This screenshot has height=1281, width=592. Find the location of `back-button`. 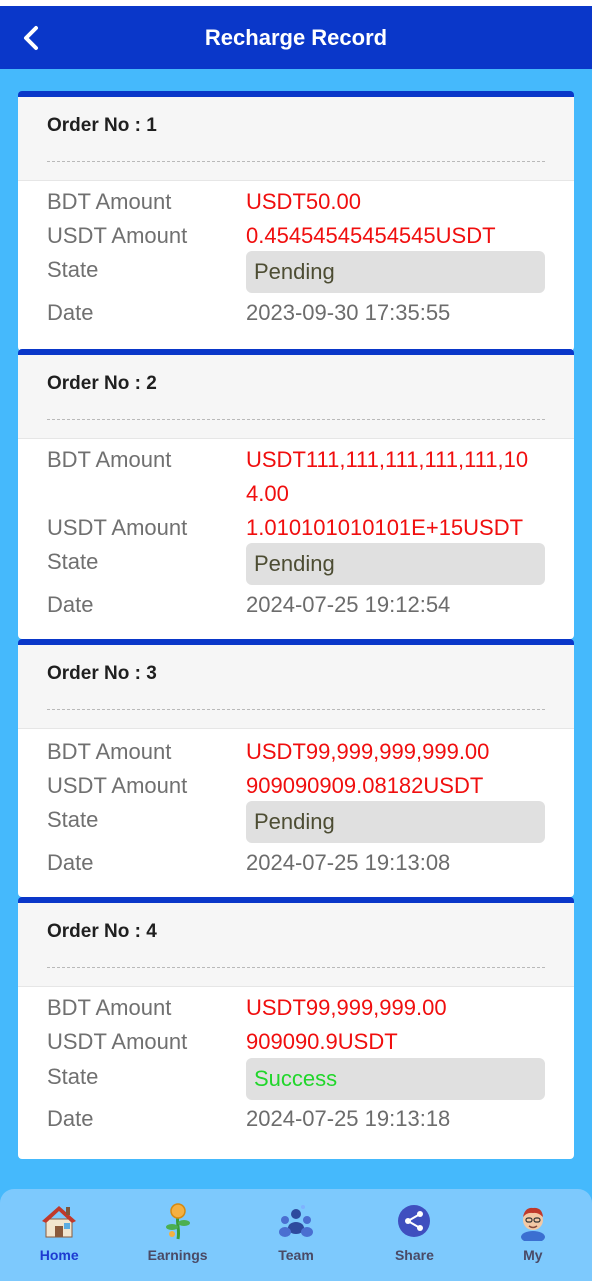

back-button is located at coordinates (32, 38).